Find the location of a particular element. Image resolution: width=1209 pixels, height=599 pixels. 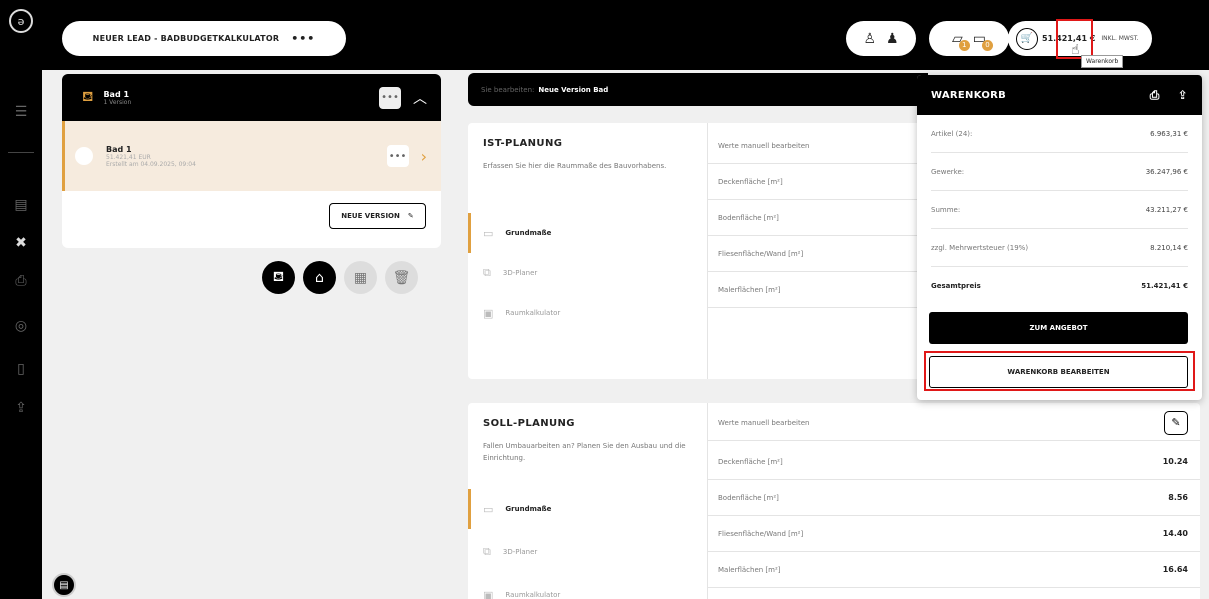

folder-icon: ▭ 0 is located at coordinates (983, 41).